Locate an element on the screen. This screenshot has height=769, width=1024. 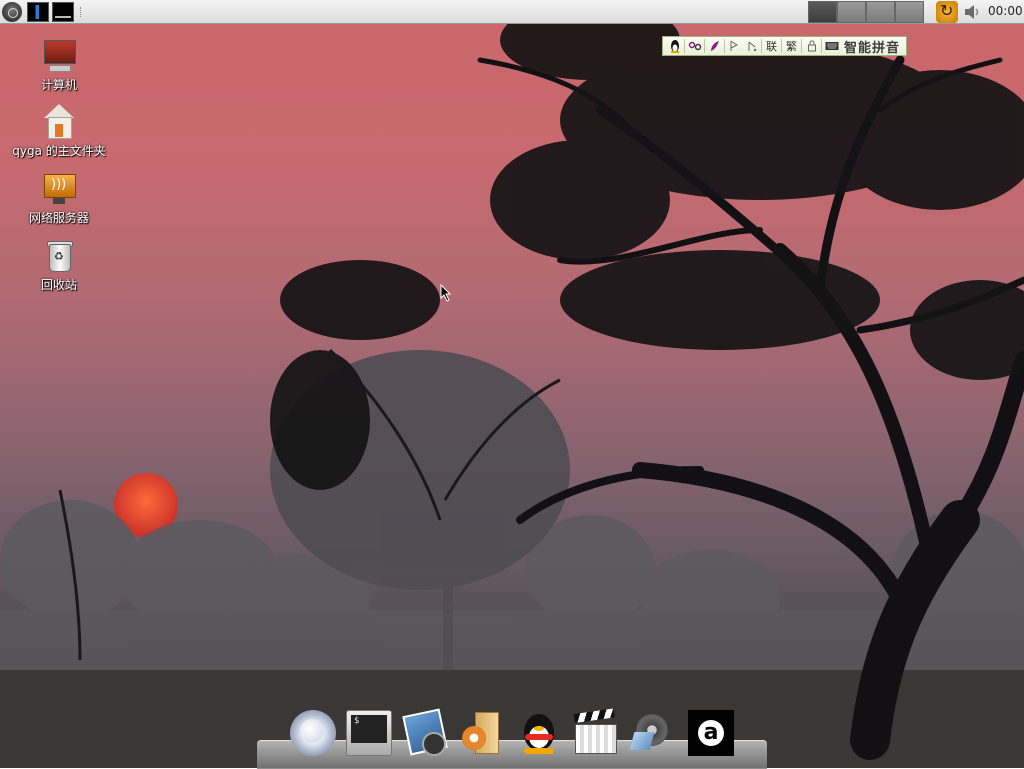
dock-item-firefox is located at coordinates (313, 733).